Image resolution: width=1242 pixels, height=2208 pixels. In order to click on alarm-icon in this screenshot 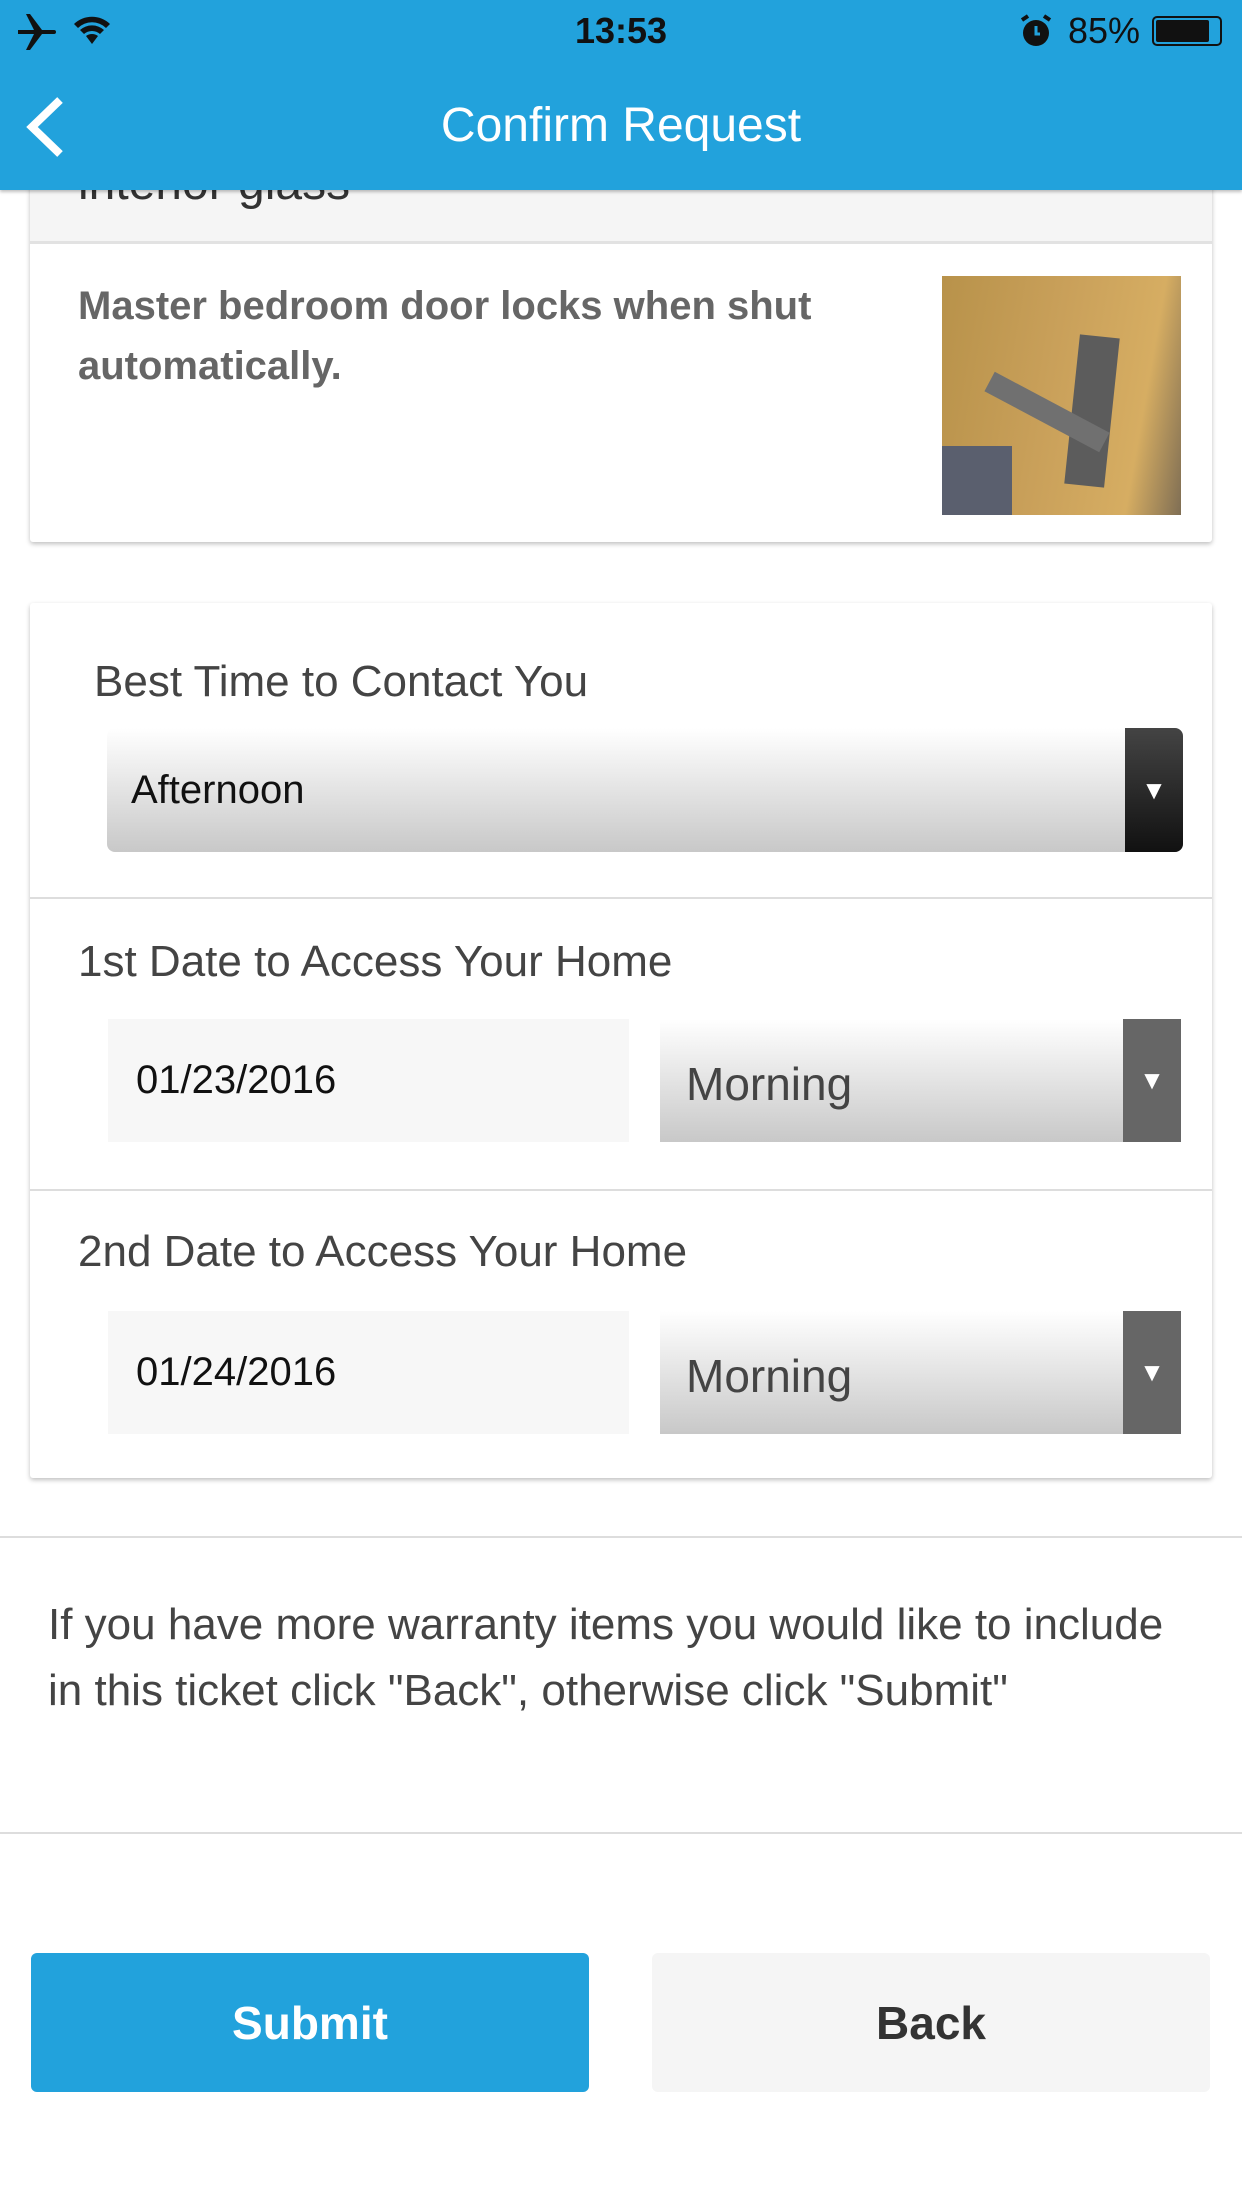, I will do `click(1036, 30)`.